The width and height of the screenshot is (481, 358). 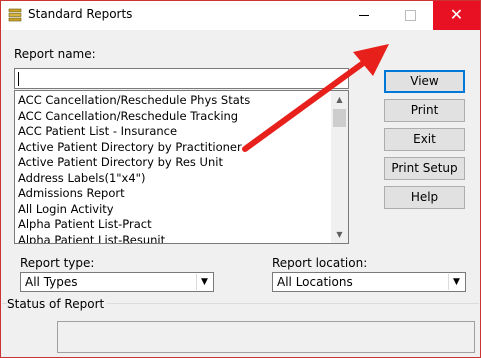 I want to click on minimize-button, so click(x=364, y=15).